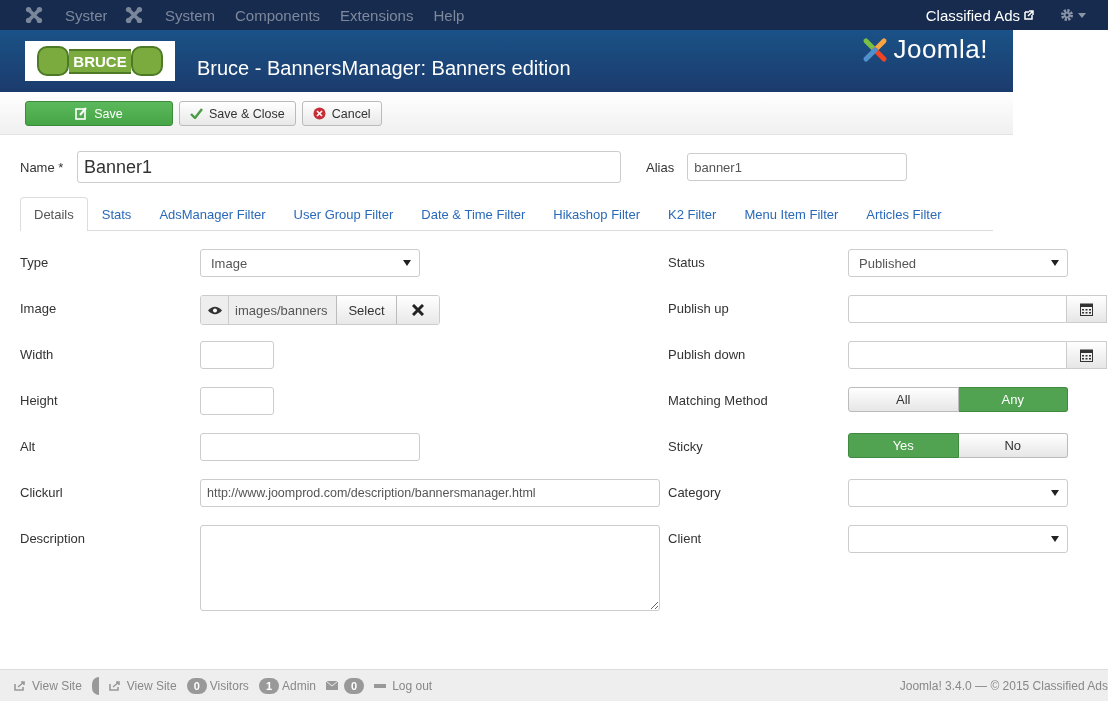 The image size is (1108, 701). I want to click on field-label: Publish down, so click(707, 354).